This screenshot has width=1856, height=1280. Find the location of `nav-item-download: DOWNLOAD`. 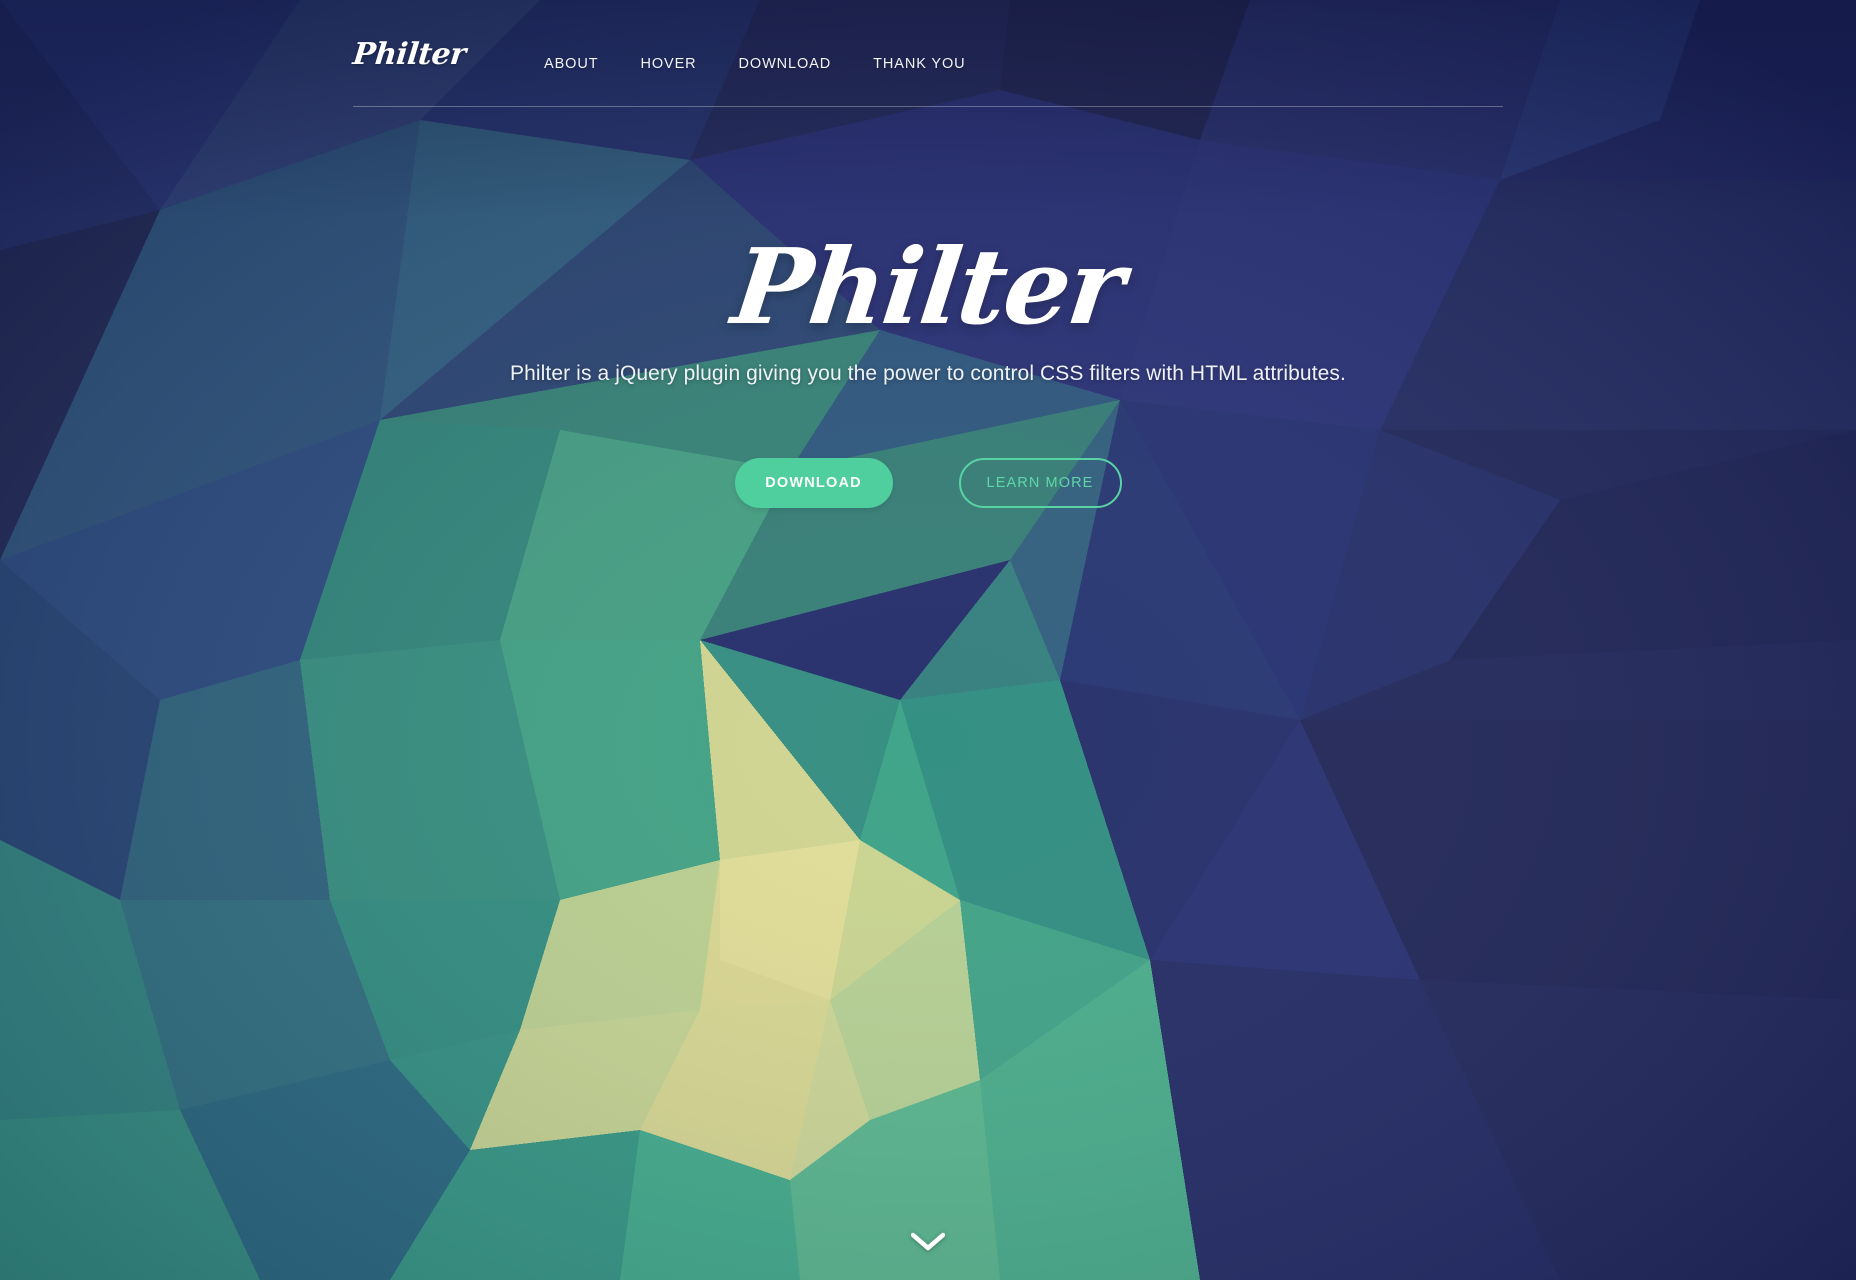

nav-item-download: DOWNLOAD is located at coordinates (785, 64).